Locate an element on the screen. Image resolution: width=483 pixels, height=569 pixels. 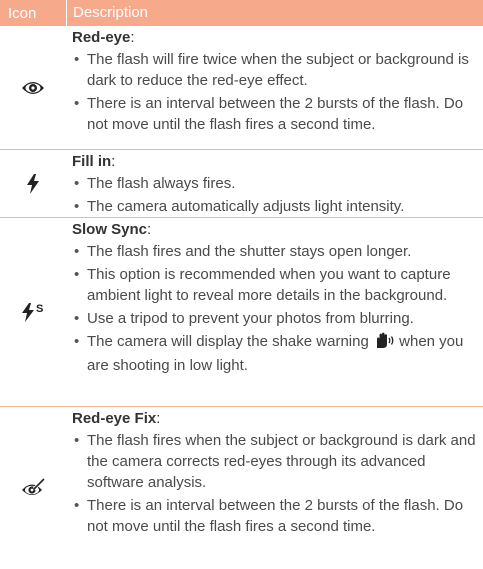
flash-fill-in-icon is located at coordinates (33, 183).